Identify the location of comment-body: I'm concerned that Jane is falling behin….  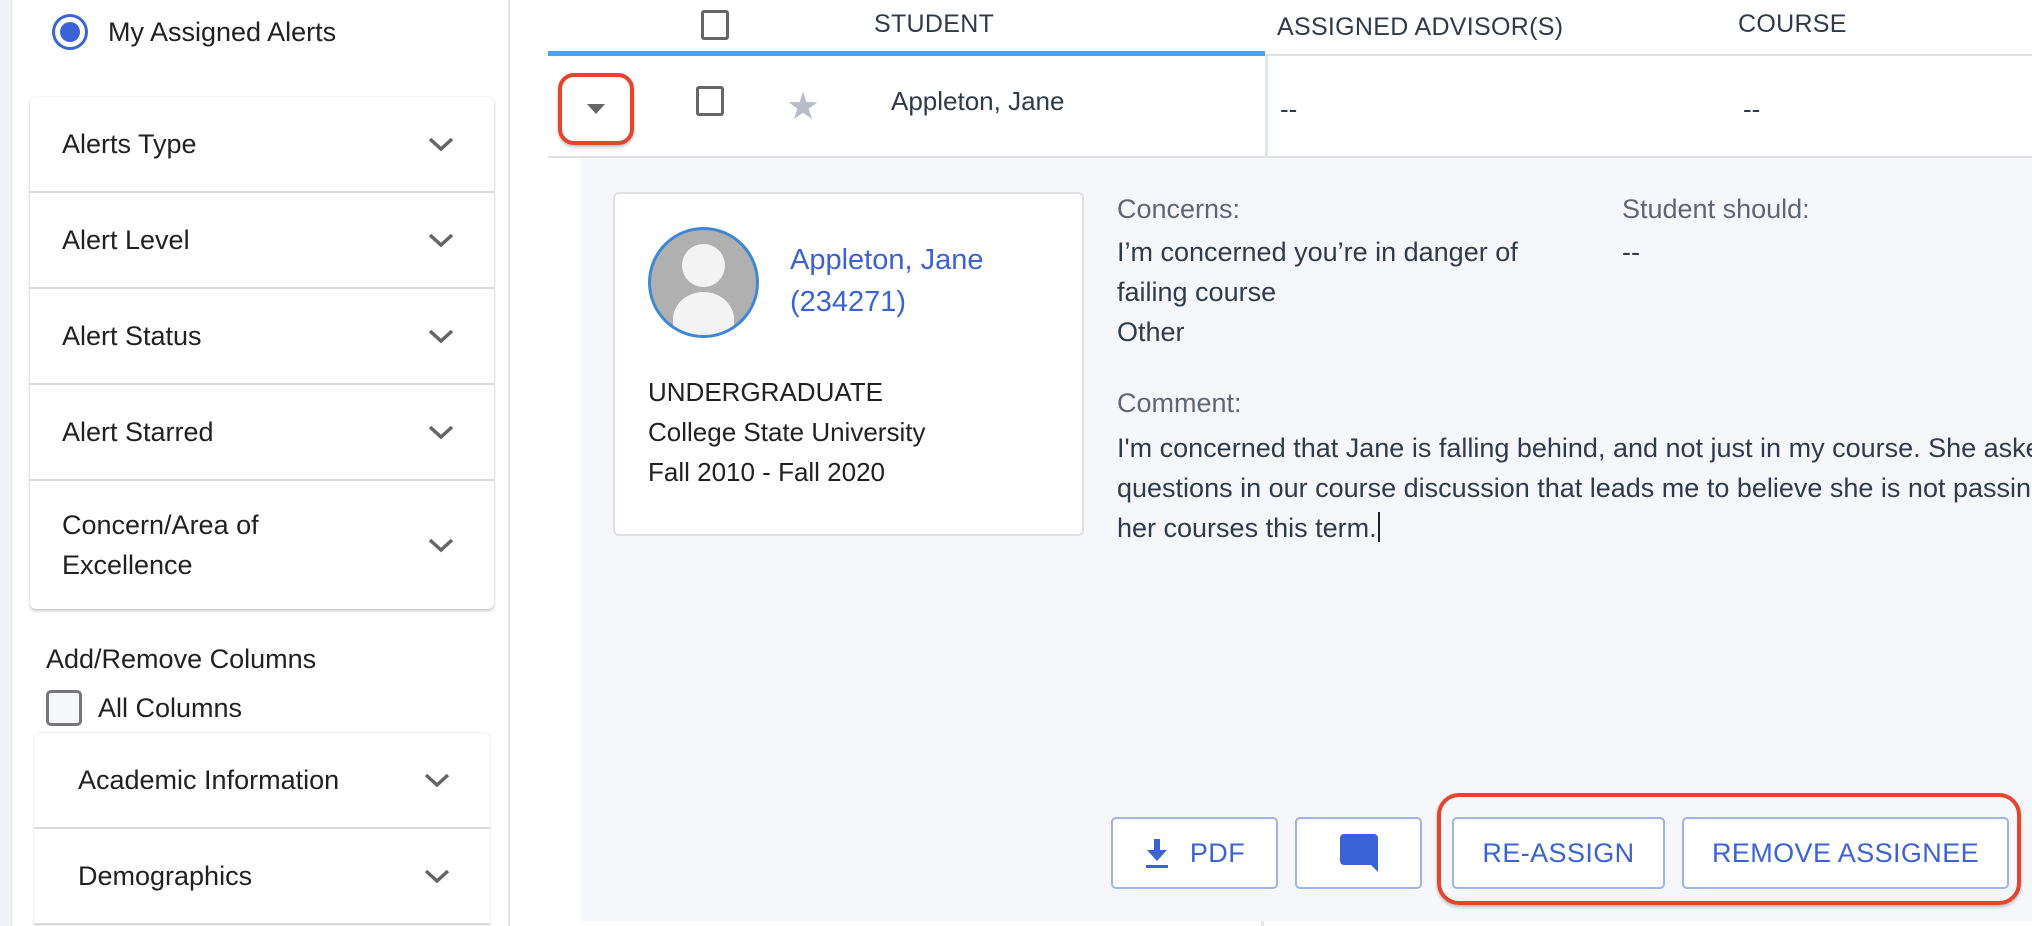
(1574, 488).